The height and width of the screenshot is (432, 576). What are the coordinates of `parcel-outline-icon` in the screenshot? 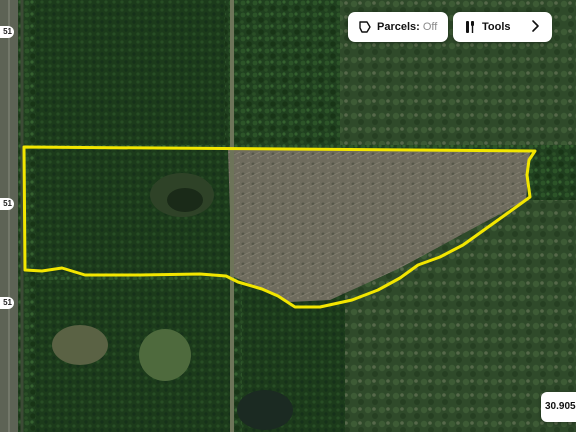 It's located at (365, 27).